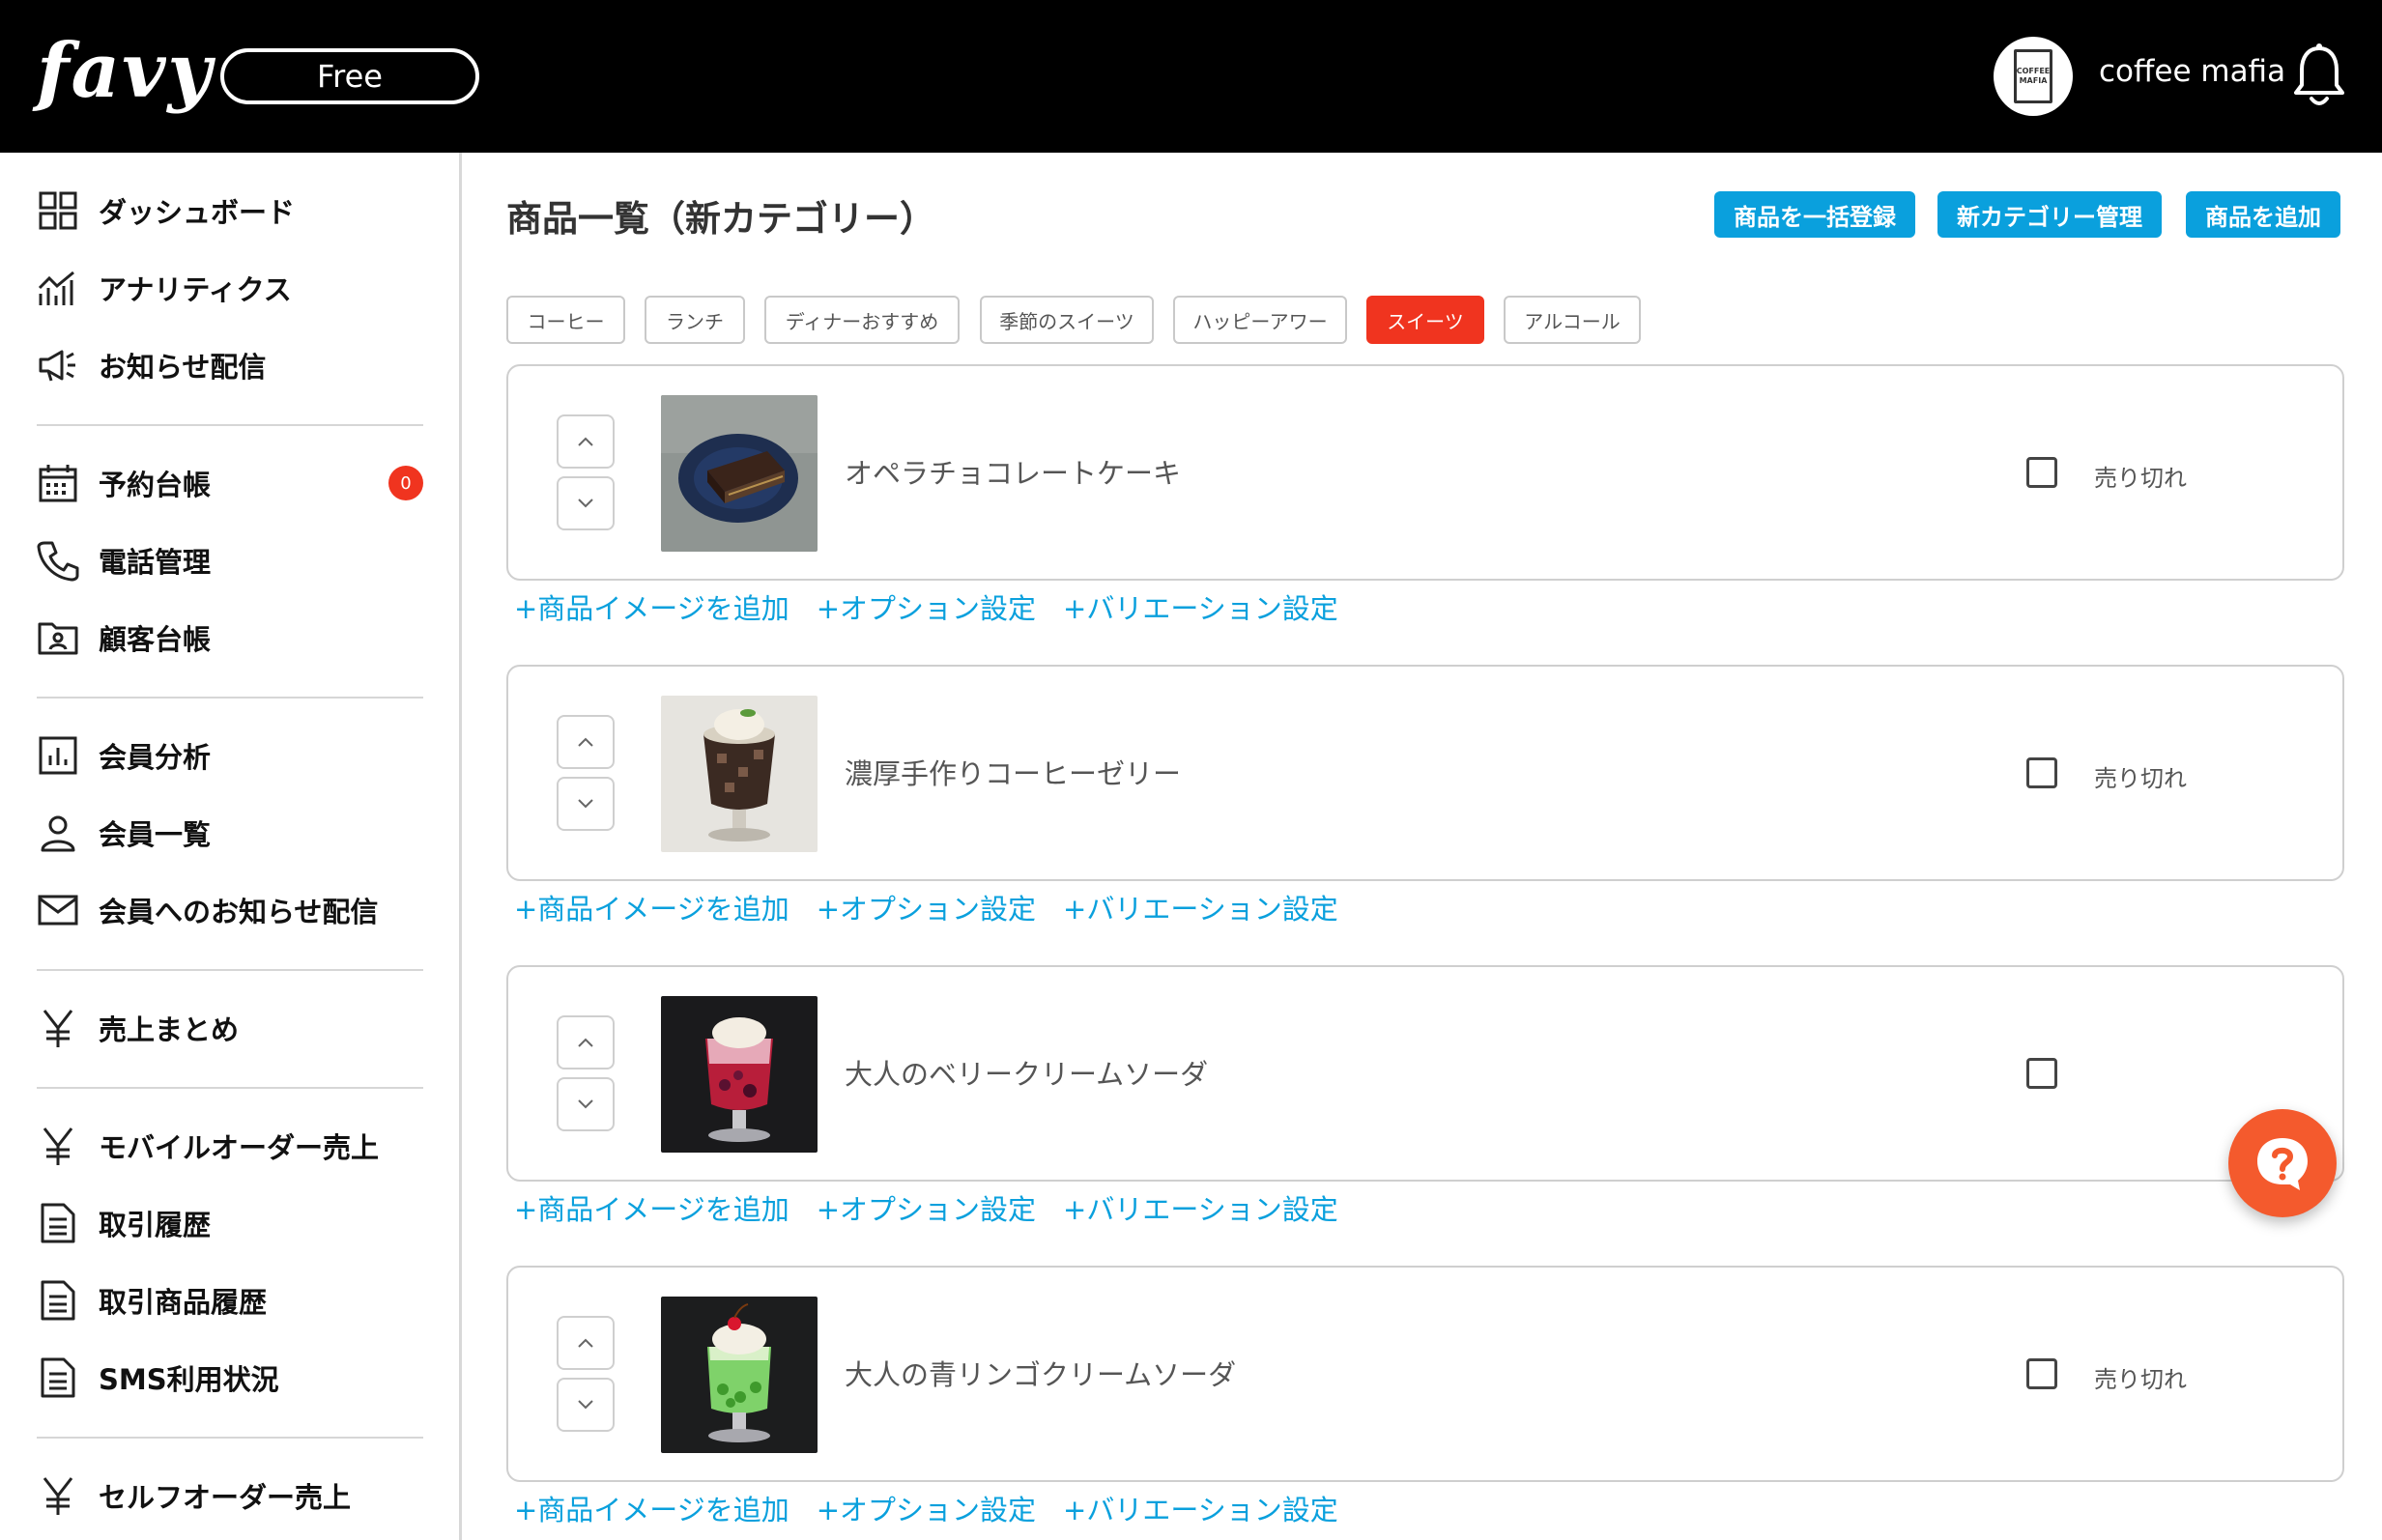  Describe the element at coordinates (155, 1225) in the screenshot. I see `sidebar-item-label: 取引履歴` at that location.